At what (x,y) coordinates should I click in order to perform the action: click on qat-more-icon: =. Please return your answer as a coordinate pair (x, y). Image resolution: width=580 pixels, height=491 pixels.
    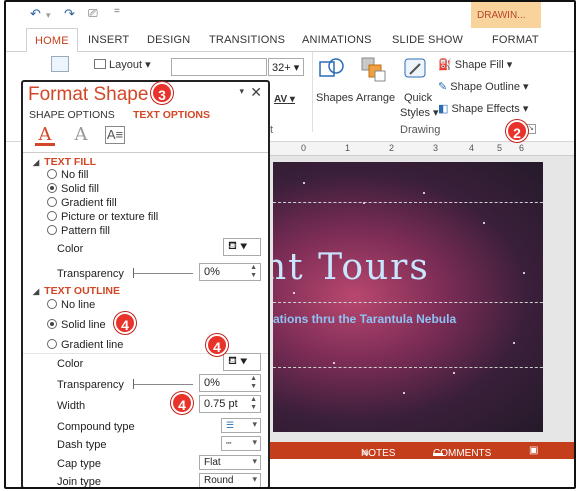
    Looking at the image, I should click on (117, 11).